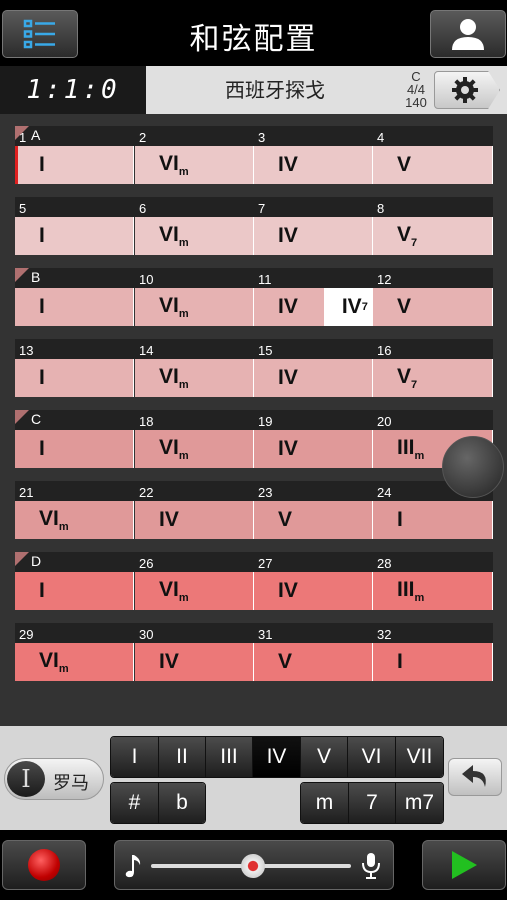  What do you see at coordinates (464, 865) in the screenshot?
I see `play-button` at bounding box center [464, 865].